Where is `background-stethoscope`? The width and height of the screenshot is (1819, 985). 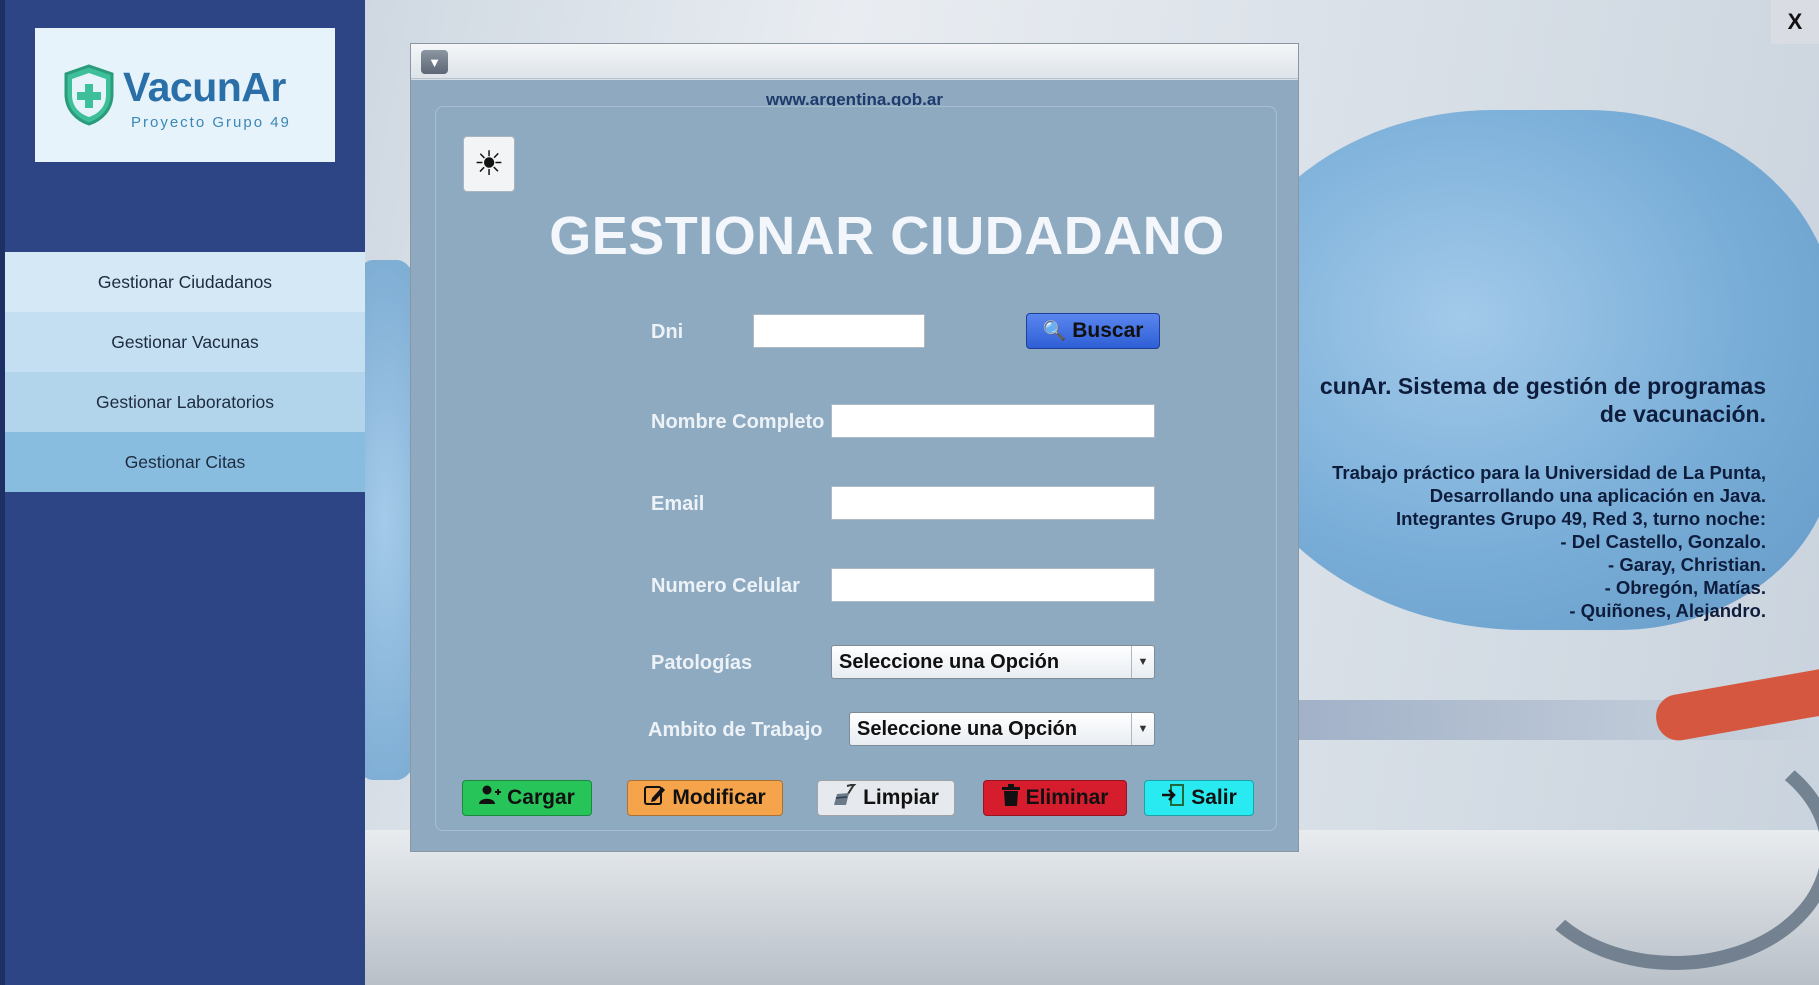 background-stethoscope is located at coordinates (1667, 850).